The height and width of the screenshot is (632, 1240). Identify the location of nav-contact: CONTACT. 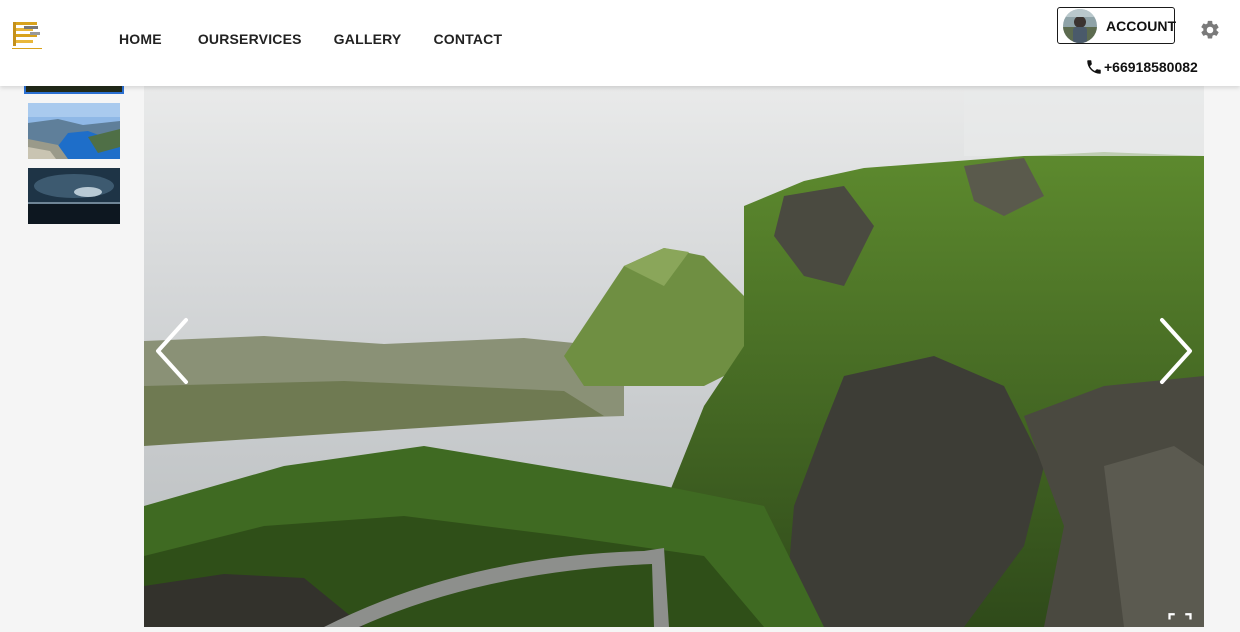
(467, 39).